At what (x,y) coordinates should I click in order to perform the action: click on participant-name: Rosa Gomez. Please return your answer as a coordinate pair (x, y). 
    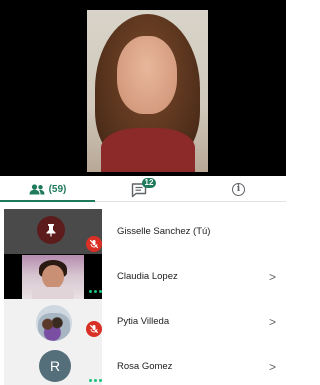
    Looking at the image, I should click on (145, 366).